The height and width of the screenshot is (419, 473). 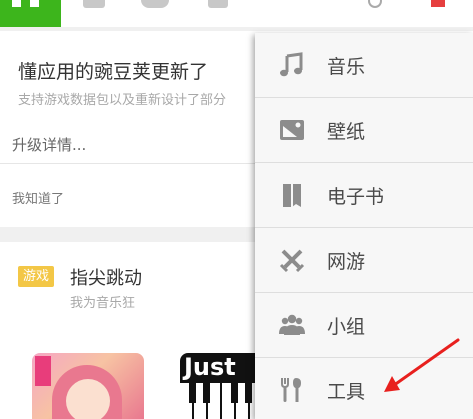 What do you see at coordinates (346, 392) in the screenshot?
I see `menu-item-label: 工具` at bounding box center [346, 392].